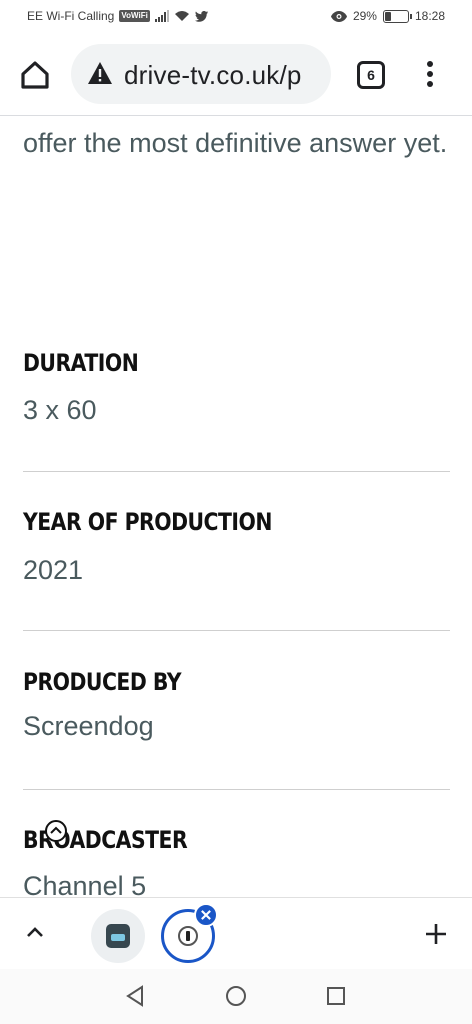  Describe the element at coordinates (429, 16) in the screenshot. I see `clock: 18:28` at that location.